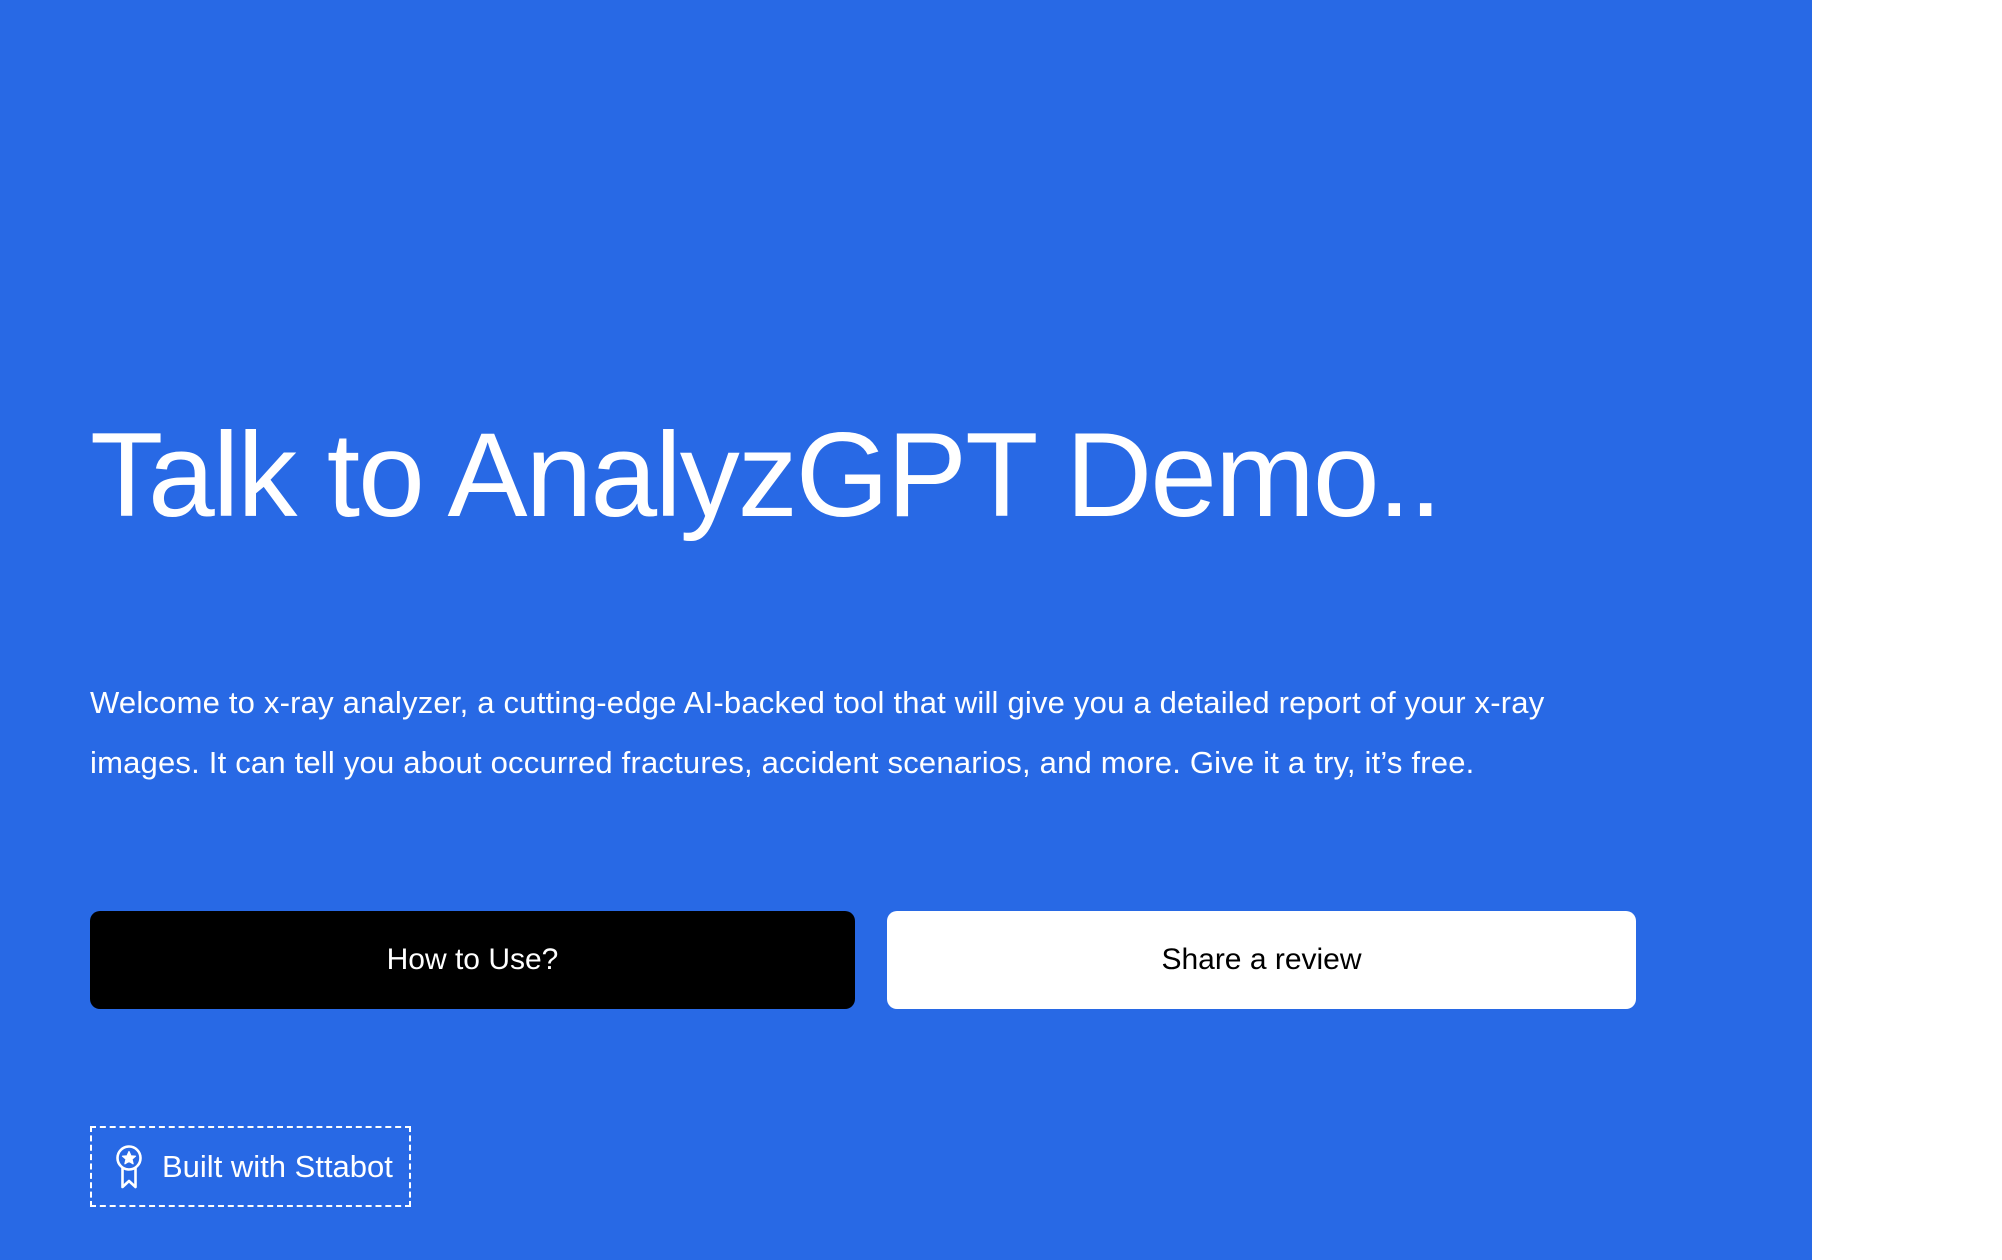 The image size is (2002, 1260). I want to click on share-review-label: Share a review, so click(1261, 959).